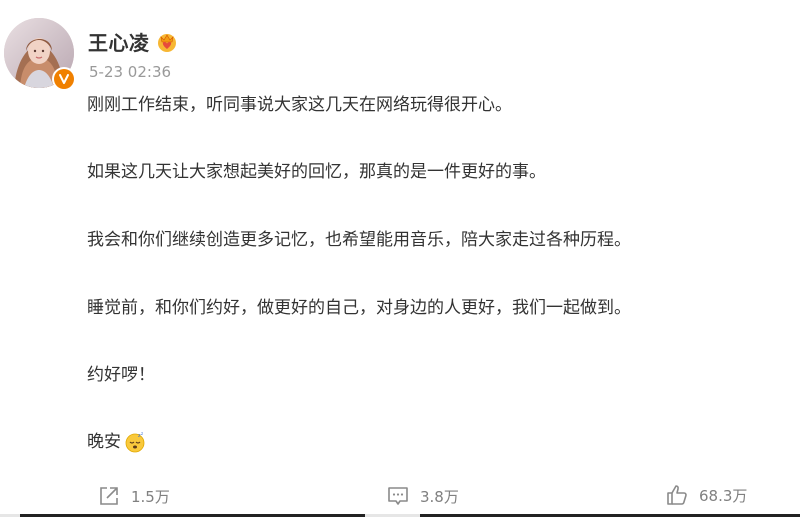 Image resolution: width=800 pixels, height=517 pixels. What do you see at coordinates (104, 442) in the screenshot?
I see `goodnight-text: 晚安` at bounding box center [104, 442].